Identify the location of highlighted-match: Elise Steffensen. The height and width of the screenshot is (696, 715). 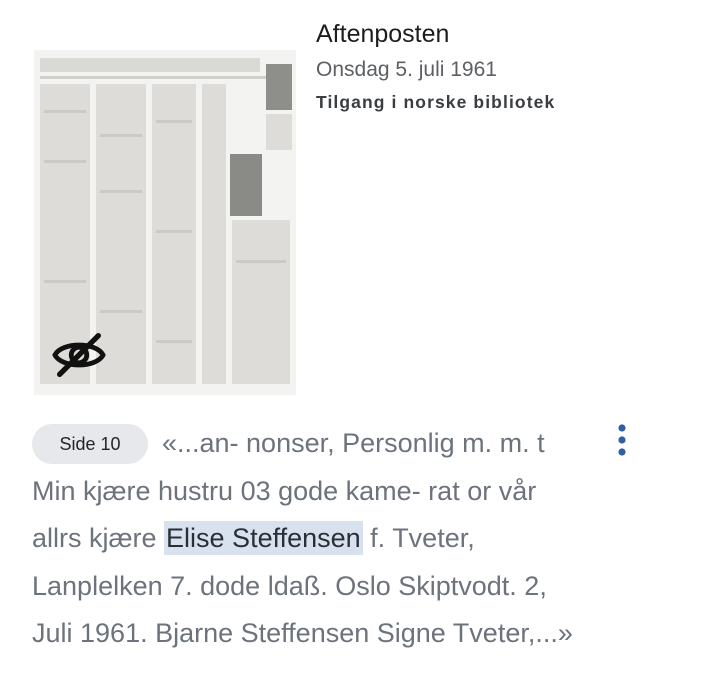
(263, 538).